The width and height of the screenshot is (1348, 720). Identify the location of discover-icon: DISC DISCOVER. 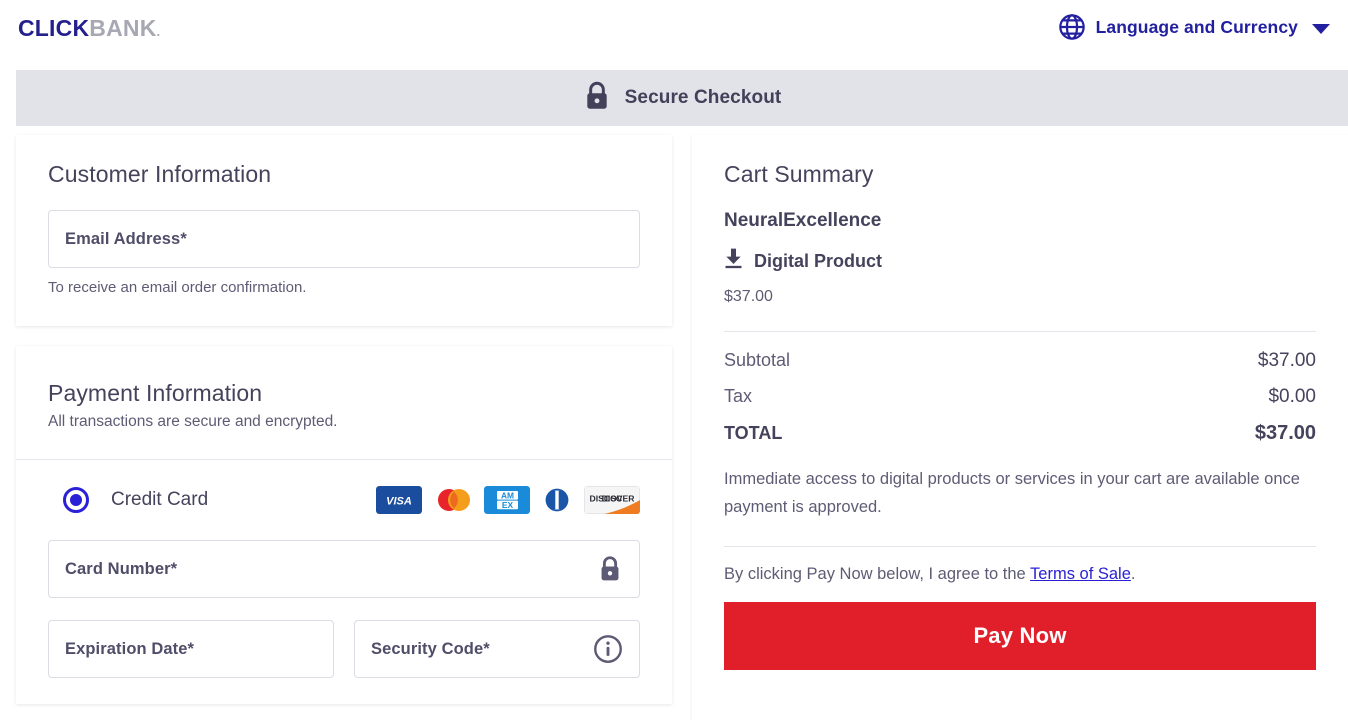
(612, 500).